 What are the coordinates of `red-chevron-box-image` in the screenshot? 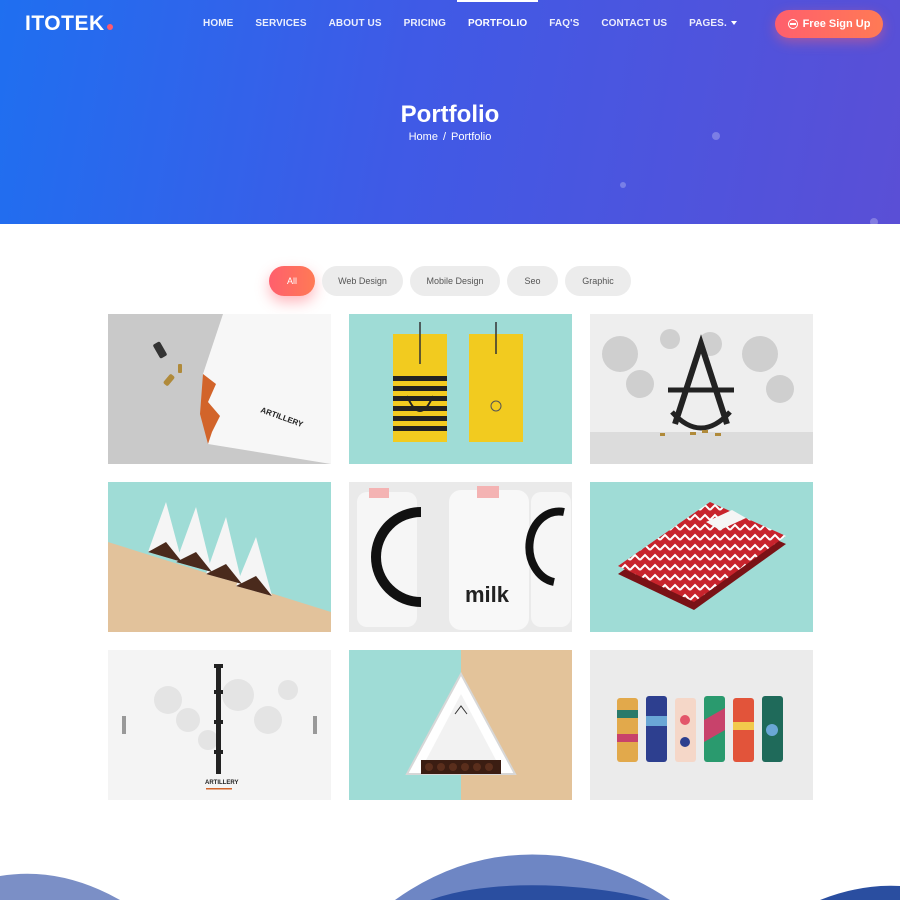 It's located at (701, 557).